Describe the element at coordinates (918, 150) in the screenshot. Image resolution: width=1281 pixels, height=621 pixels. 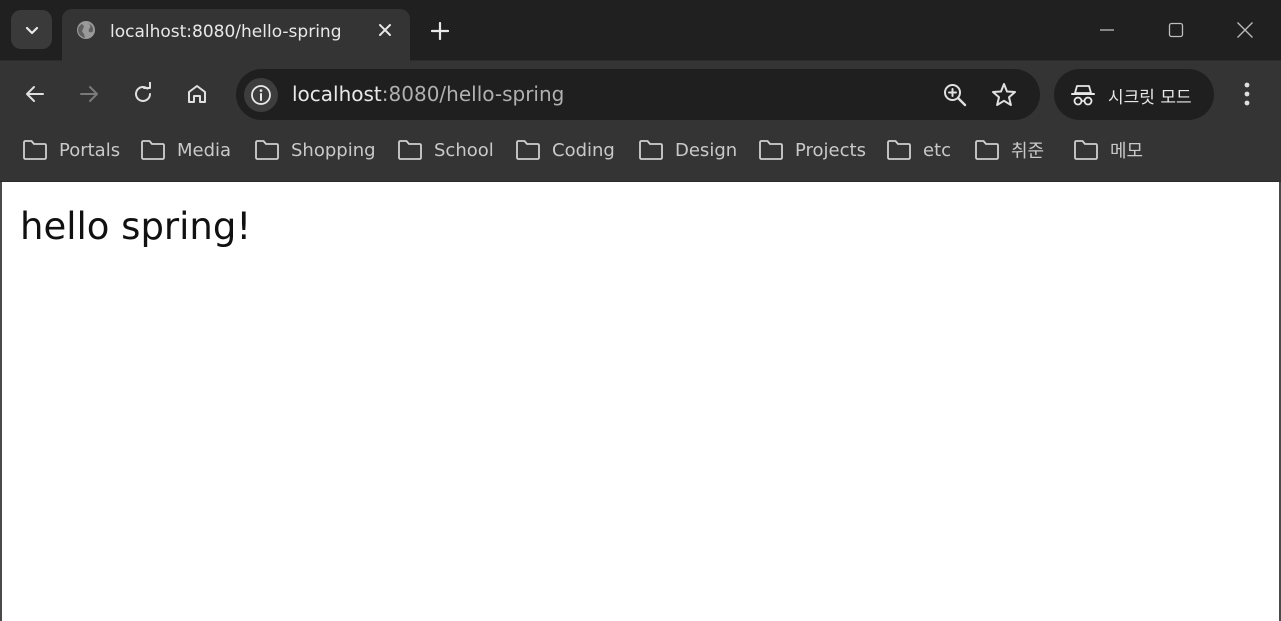
I see `bookmark-folder-etc: etc` at that location.